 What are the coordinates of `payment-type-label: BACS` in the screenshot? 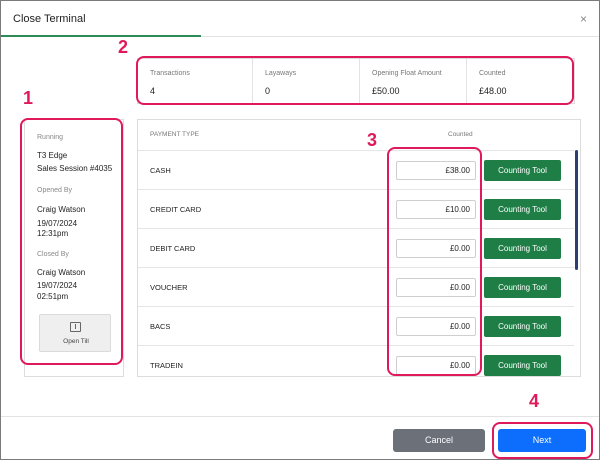 It's located at (160, 326).